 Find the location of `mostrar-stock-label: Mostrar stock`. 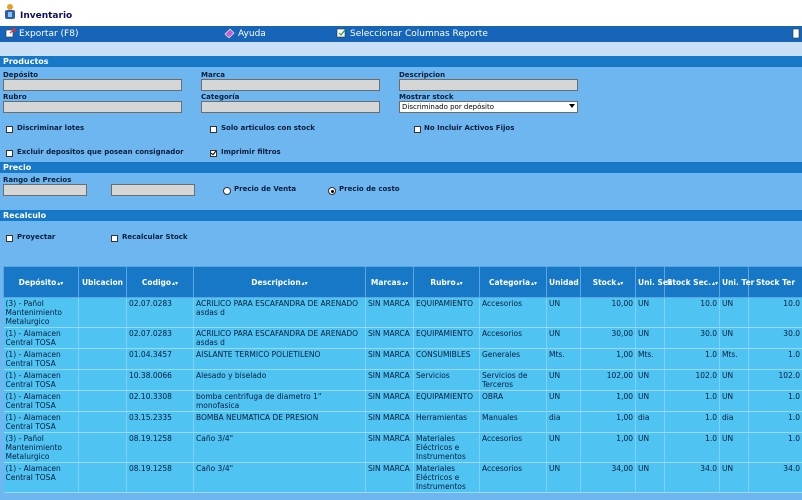

mostrar-stock-label: Mostrar stock is located at coordinates (426, 97).